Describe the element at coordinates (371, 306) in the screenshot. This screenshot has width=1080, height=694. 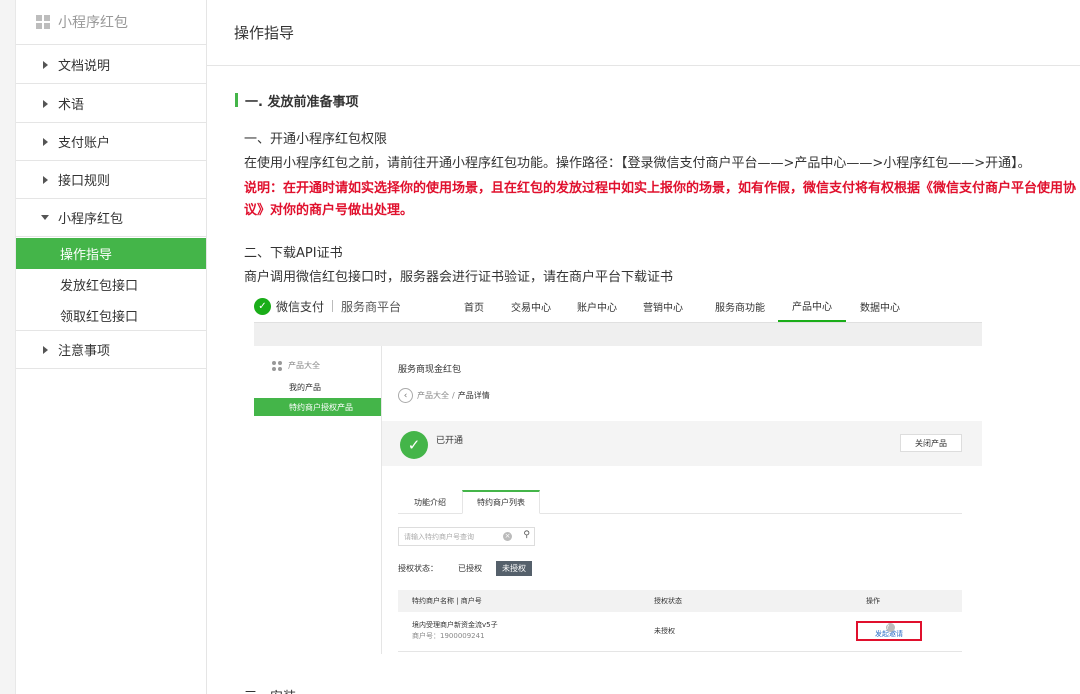
I see `logo-subtitle: 服务商平台` at that location.